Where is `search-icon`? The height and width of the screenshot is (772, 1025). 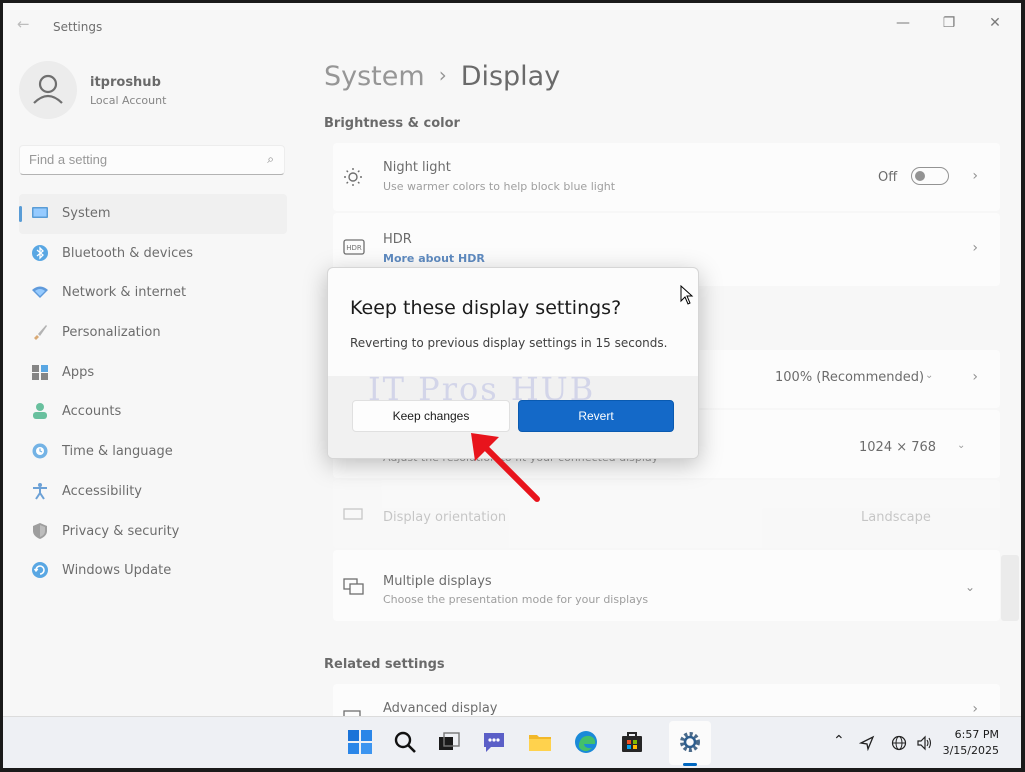
search-icon is located at coordinates (405, 742).